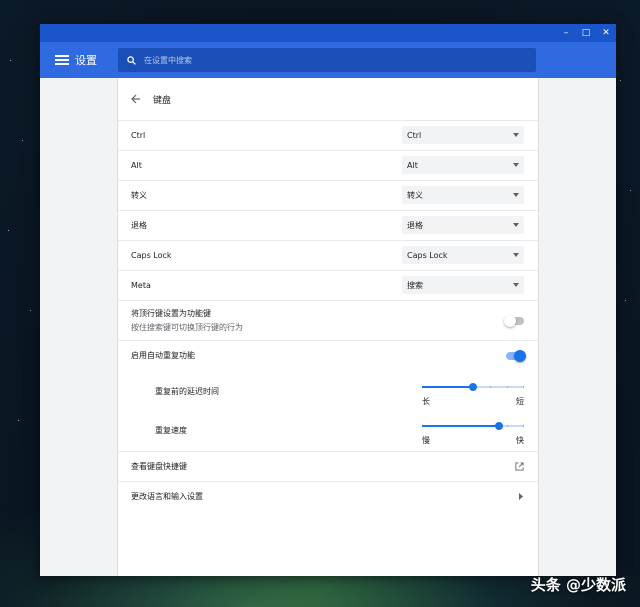  What do you see at coordinates (415, 195) in the screenshot?
I see `select-value: 转义` at bounding box center [415, 195].